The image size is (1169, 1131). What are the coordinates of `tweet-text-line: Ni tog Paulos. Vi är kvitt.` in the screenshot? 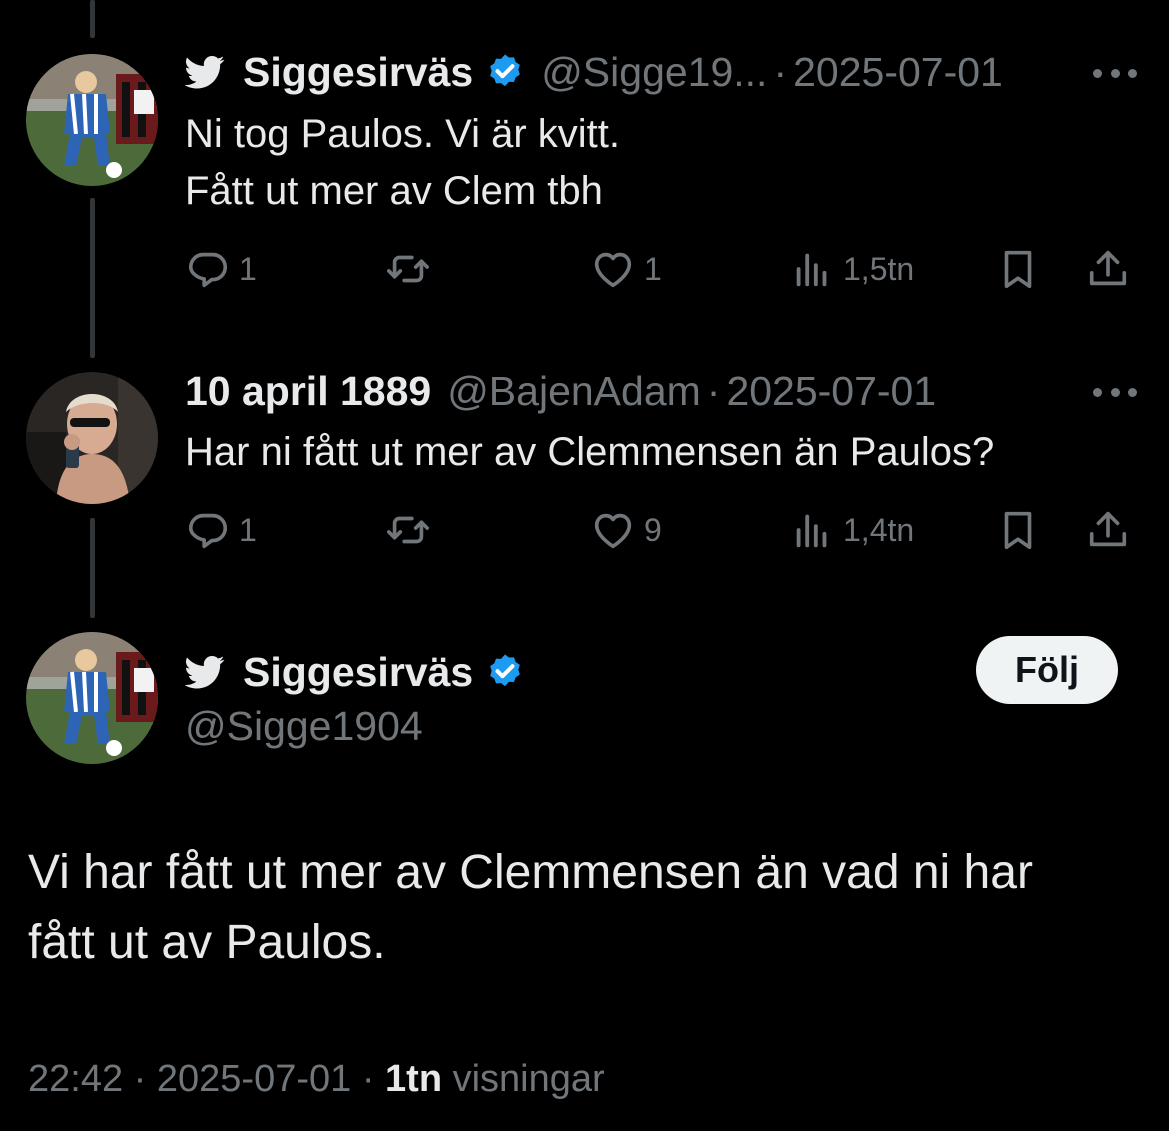 It's located at (402, 134).